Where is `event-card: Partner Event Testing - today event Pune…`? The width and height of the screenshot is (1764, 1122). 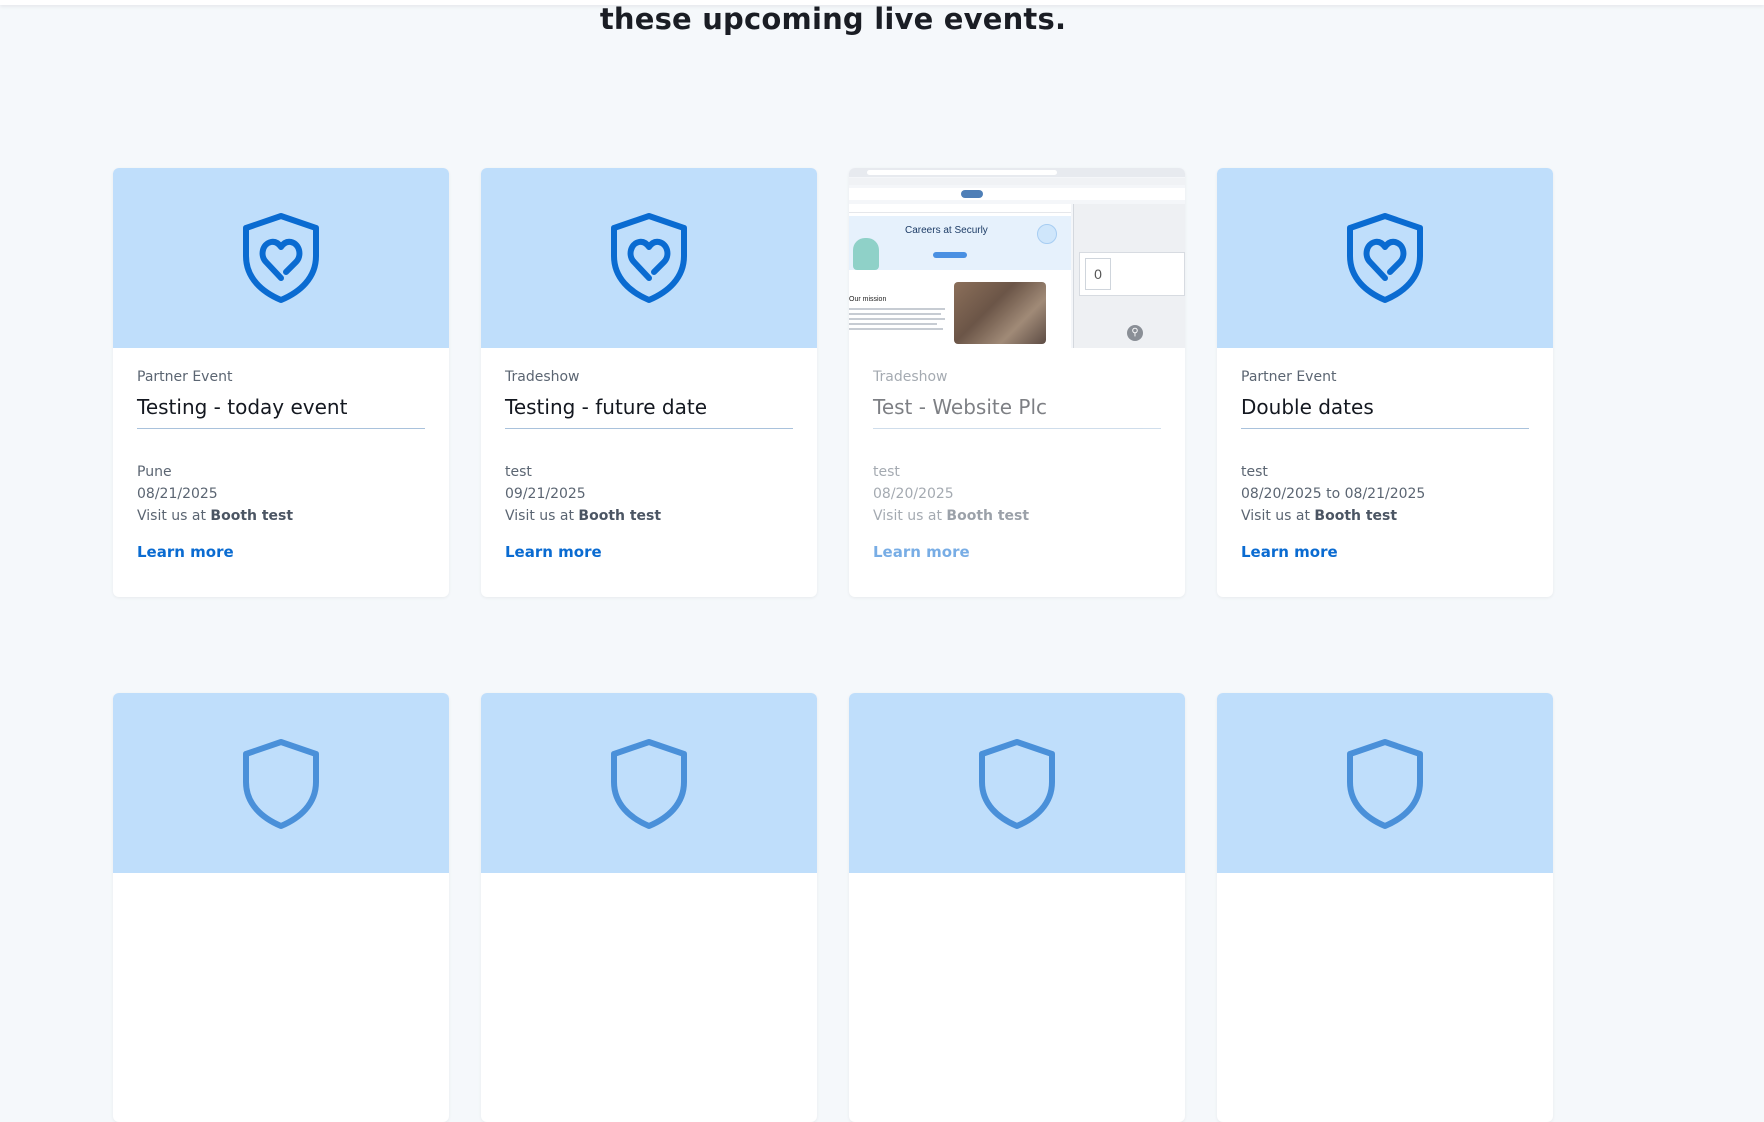
event-card: Partner Event Testing - today event Pune… is located at coordinates (281, 382).